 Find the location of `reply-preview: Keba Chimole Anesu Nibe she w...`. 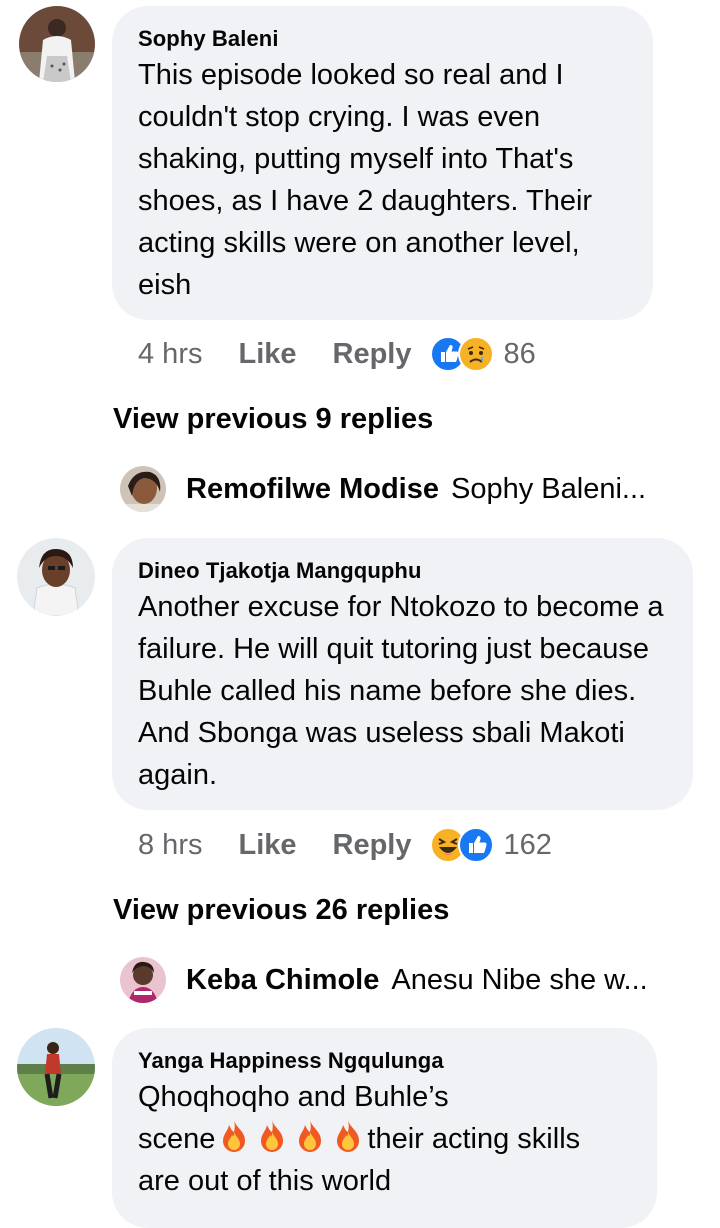

reply-preview: Keba Chimole Anesu Nibe she w... is located at coordinates (384, 980).